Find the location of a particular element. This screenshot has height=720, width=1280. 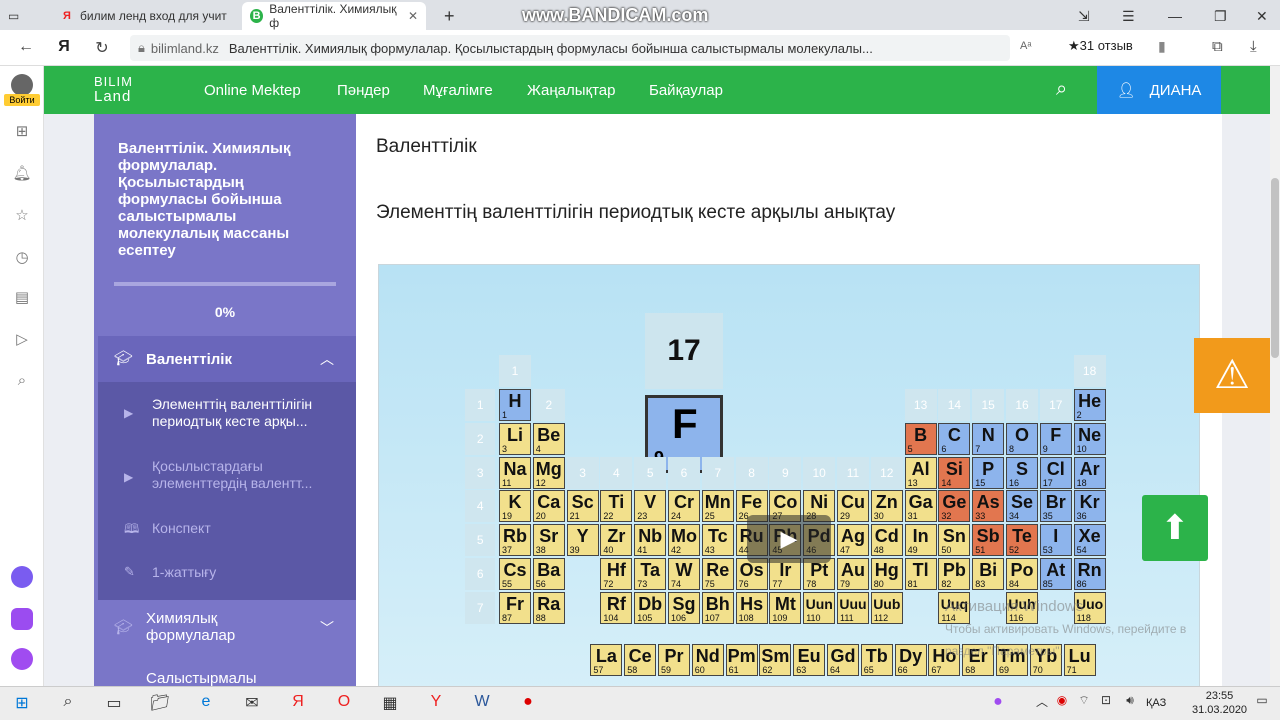

wifi-icon: ⌔ is located at coordinates (1084, 704).